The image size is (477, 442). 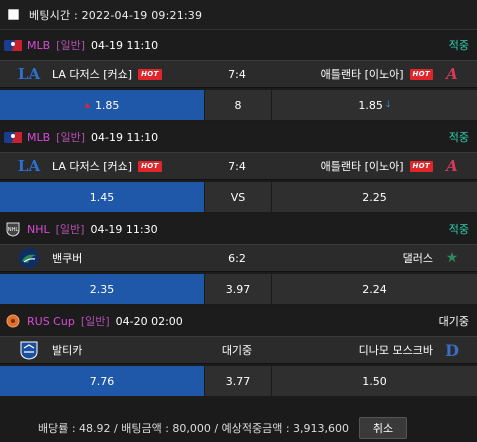 I want to click on match-time: 04-19 11:30, so click(x=124, y=229).